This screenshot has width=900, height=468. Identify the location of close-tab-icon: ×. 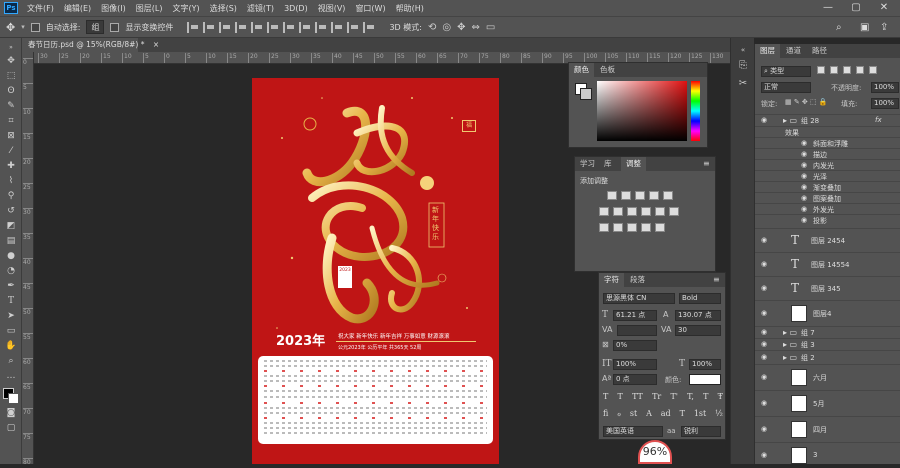
(156, 44).